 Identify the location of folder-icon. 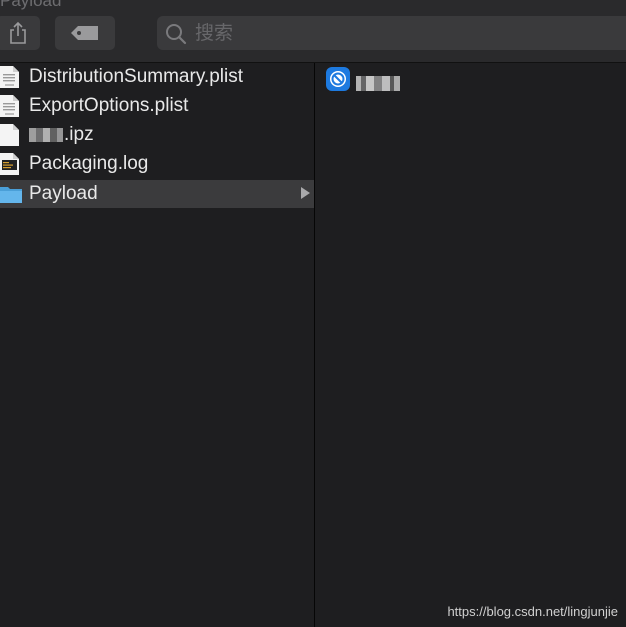
(11, 195).